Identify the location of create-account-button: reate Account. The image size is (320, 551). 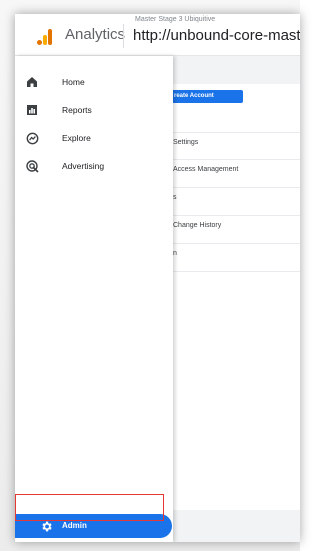
(204, 96).